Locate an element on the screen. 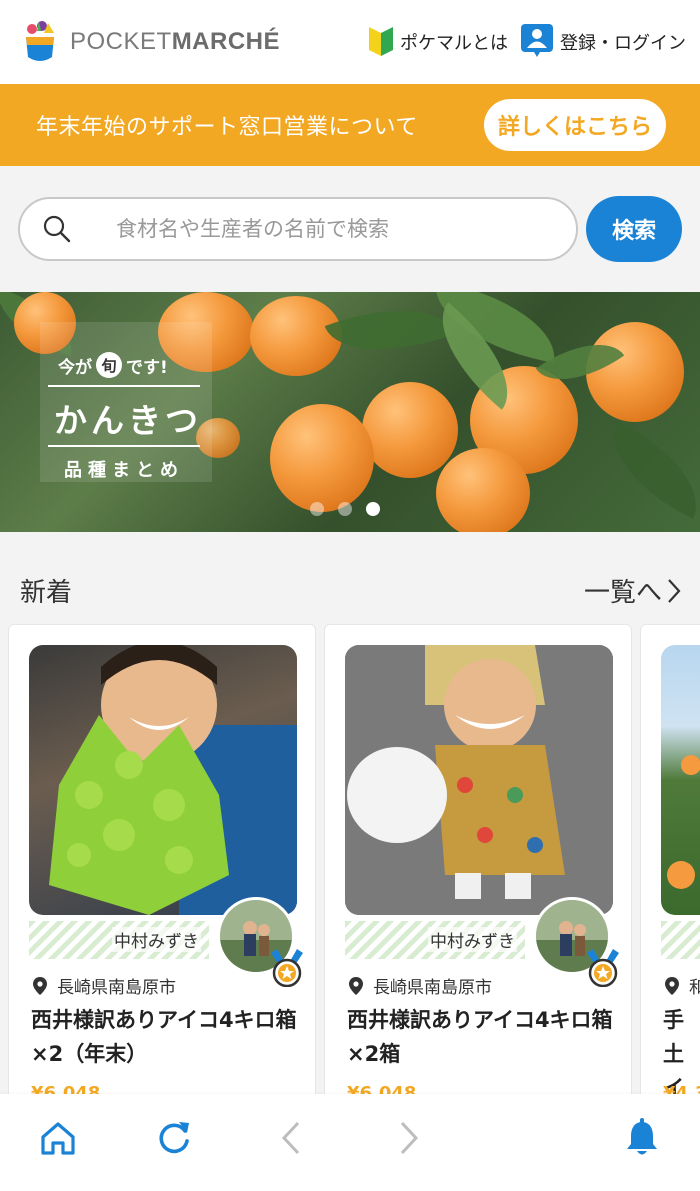 The height and width of the screenshot is (1191, 700). search-button: 検索 is located at coordinates (634, 229).